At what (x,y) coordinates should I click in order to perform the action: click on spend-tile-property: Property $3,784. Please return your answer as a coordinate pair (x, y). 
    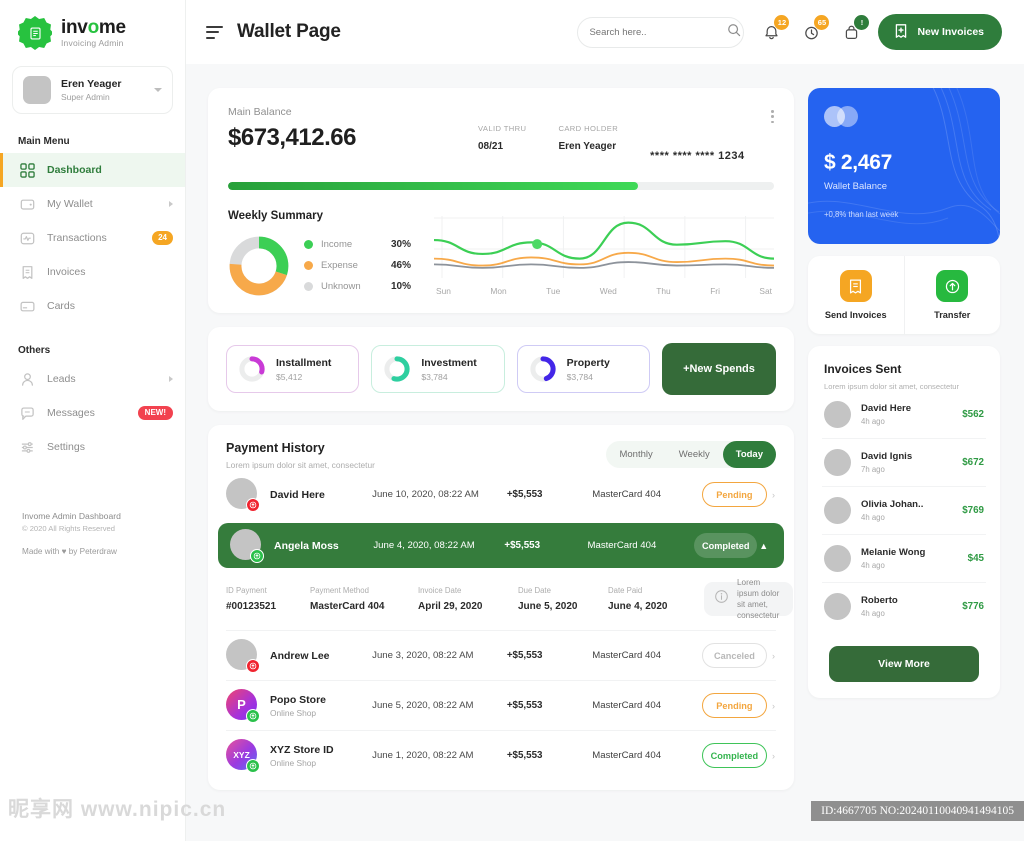
    Looking at the image, I should click on (583, 369).